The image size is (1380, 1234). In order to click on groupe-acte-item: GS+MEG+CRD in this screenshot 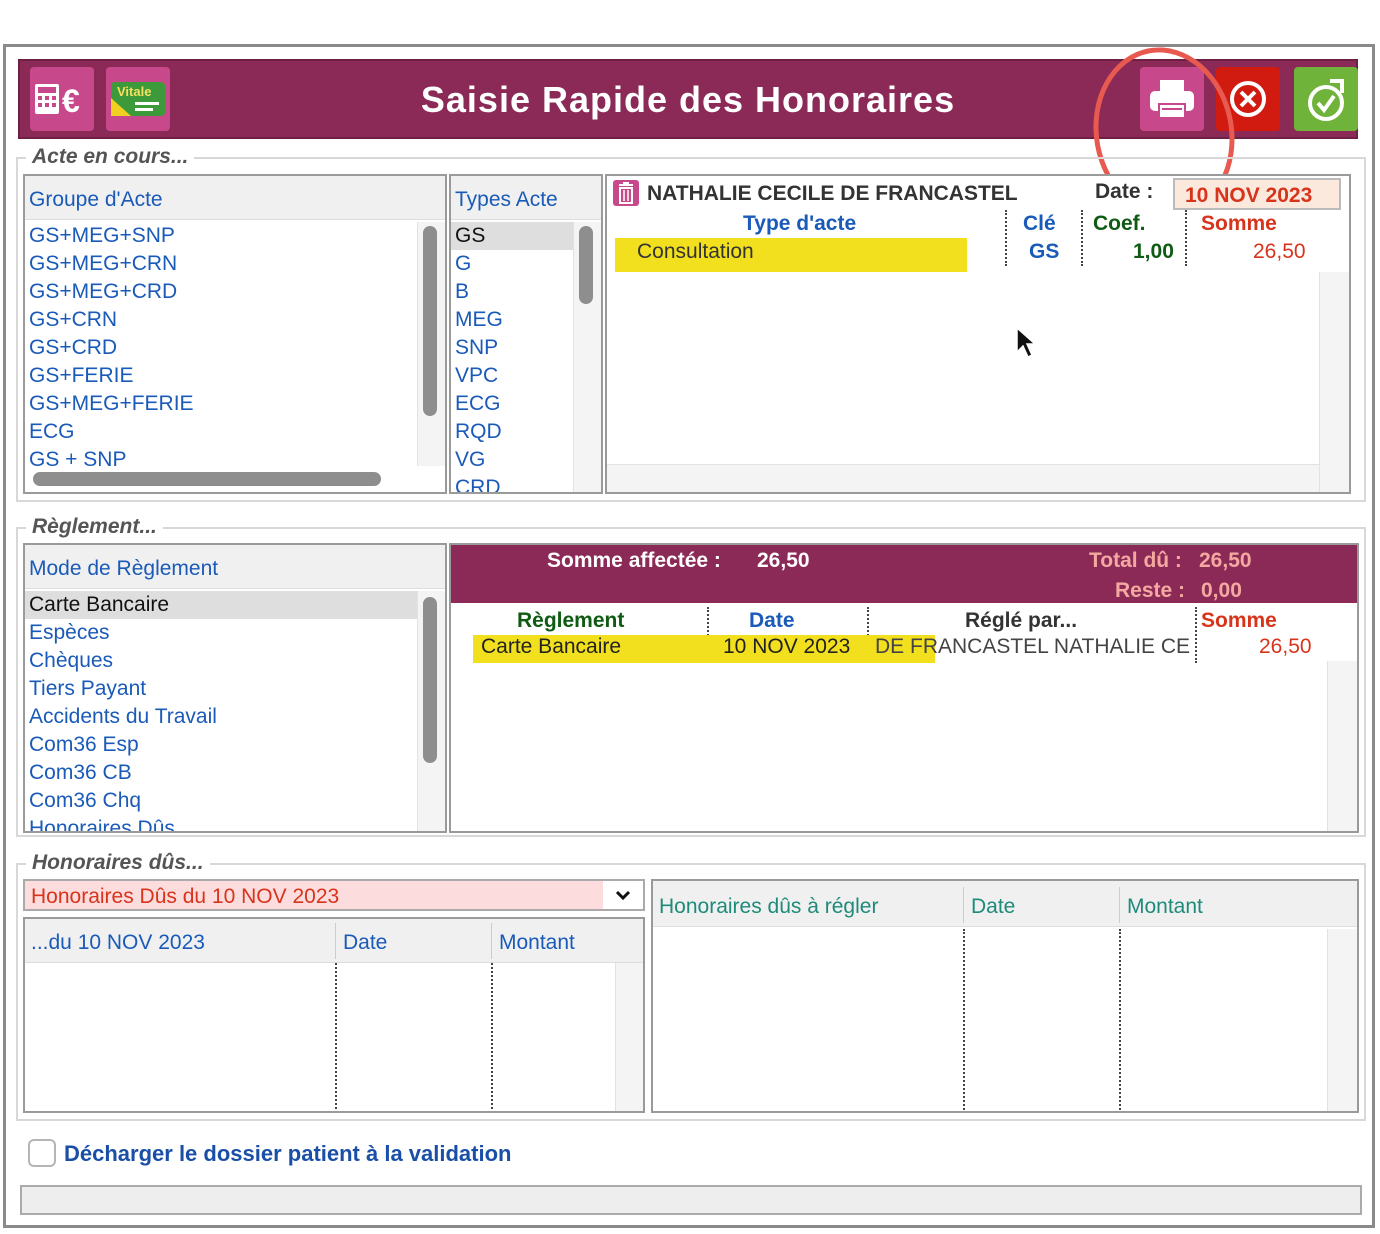, I will do `click(235, 292)`.